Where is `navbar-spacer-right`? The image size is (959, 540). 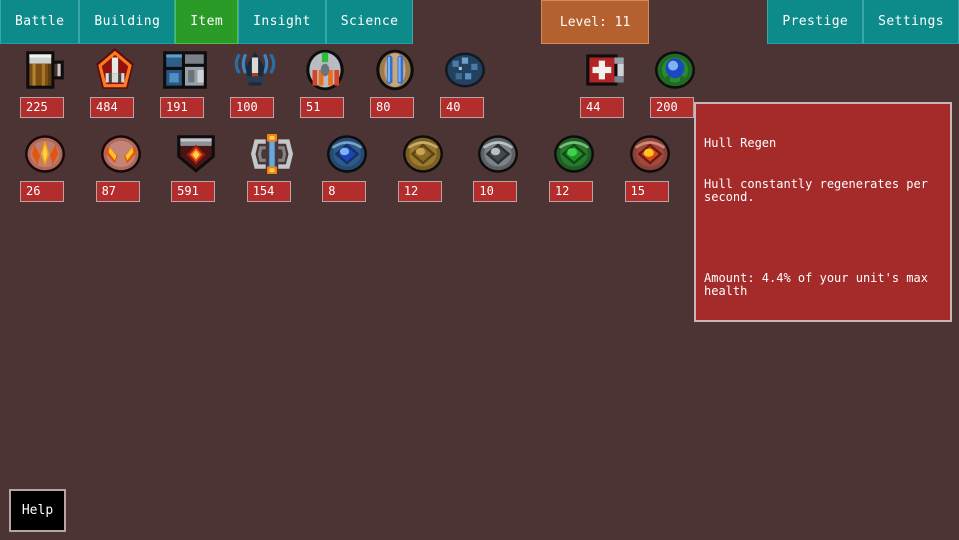 navbar-spacer-right is located at coordinates (708, 22).